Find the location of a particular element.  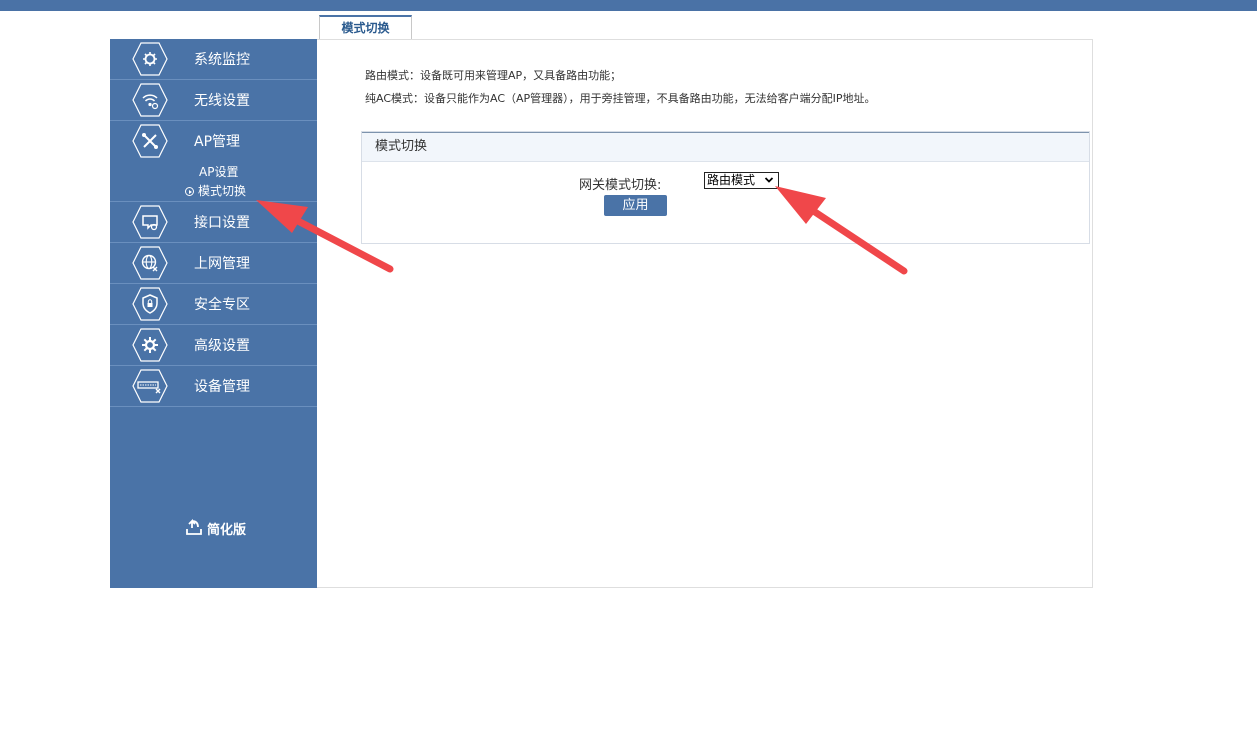

interface-gear-icon is located at coordinates (150, 222).